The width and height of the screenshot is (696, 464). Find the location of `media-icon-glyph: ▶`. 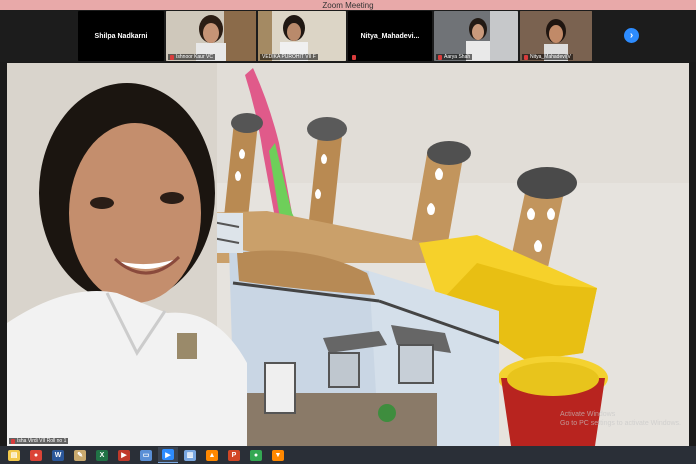

media-icon-glyph: ▶ is located at coordinates (124, 455).